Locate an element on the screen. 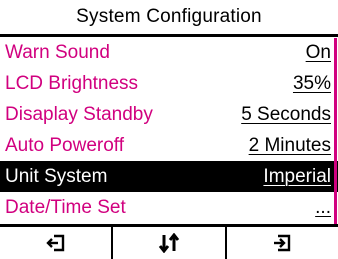  menu-item-label: Date/Time Set is located at coordinates (65, 207).